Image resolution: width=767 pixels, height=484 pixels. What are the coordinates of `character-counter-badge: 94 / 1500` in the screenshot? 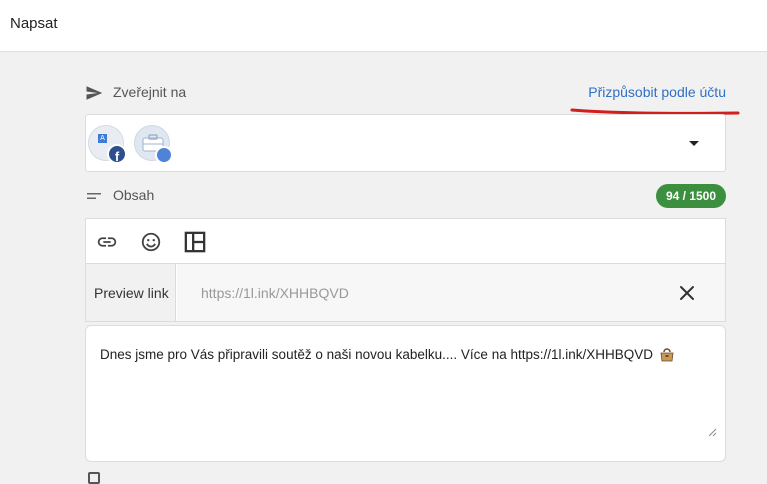 It's located at (690, 196).